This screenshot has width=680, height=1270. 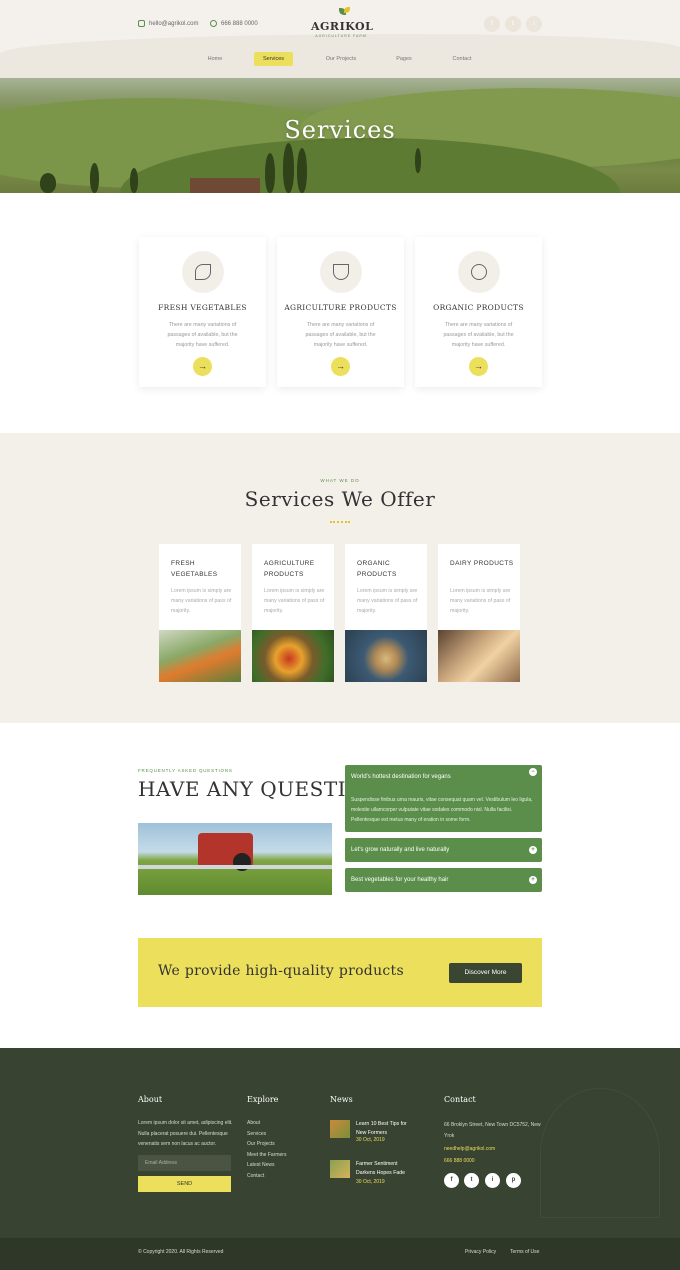 What do you see at coordinates (340, 480) in the screenshot?
I see `section-kicker: WHAT WE DO` at bounding box center [340, 480].